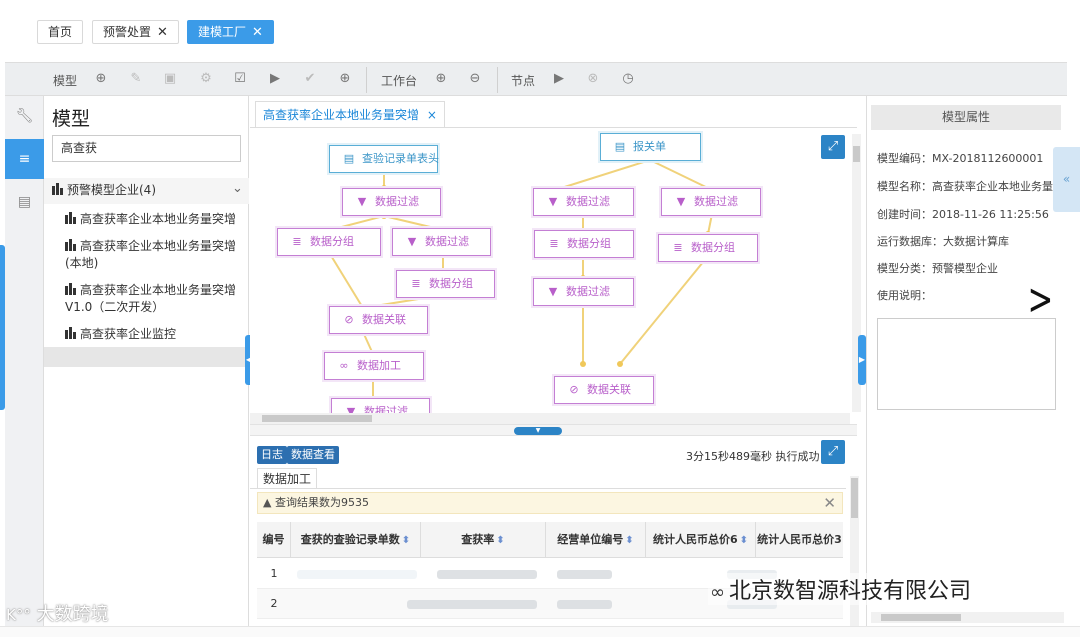 Image resolution: width=1080 pixels, height=637 pixels. What do you see at coordinates (713, 247) in the screenshot?
I see `flow-node-label: 数据分组` at bounding box center [713, 247].